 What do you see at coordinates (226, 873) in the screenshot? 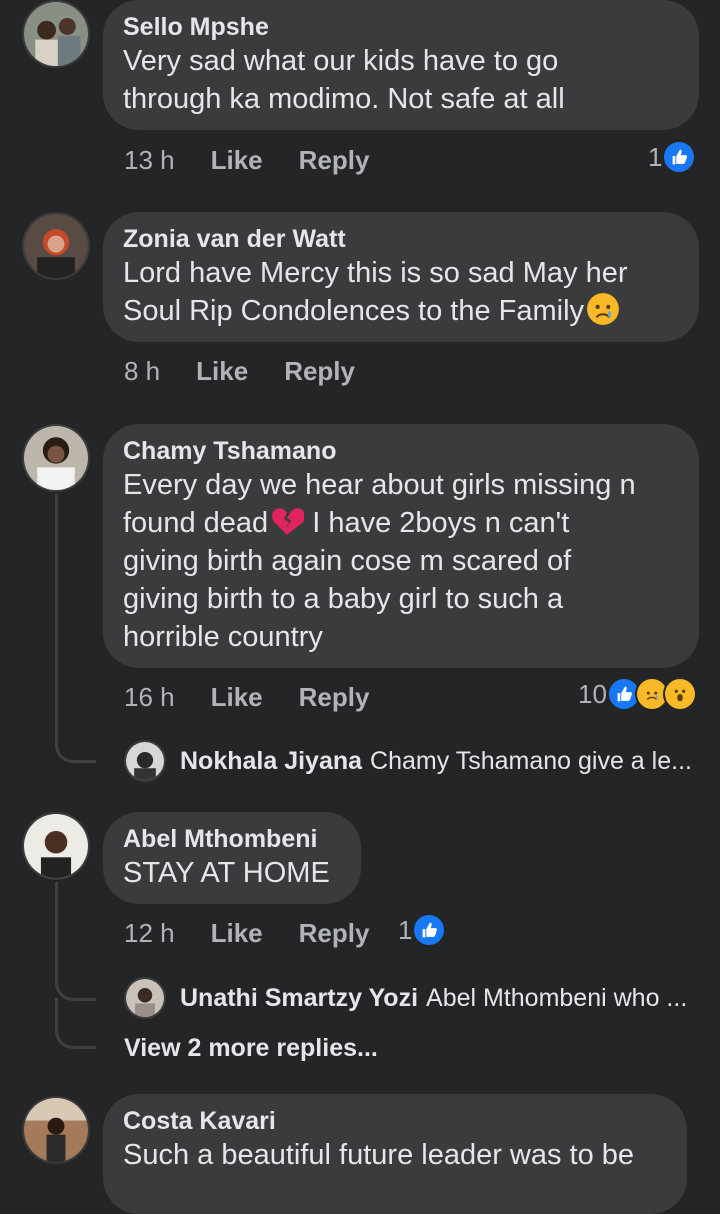
I see `comment-text: STAY AT HOME` at bounding box center [226, 873].